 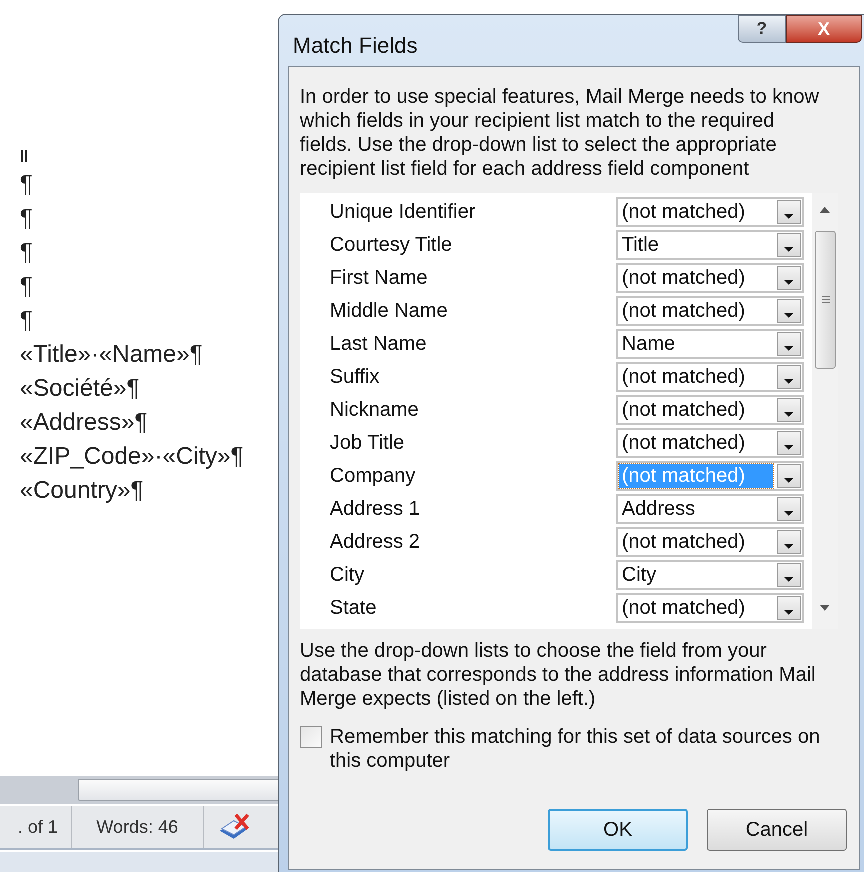 I want to click on field-label: Last Name, so click(x=379, y=344).